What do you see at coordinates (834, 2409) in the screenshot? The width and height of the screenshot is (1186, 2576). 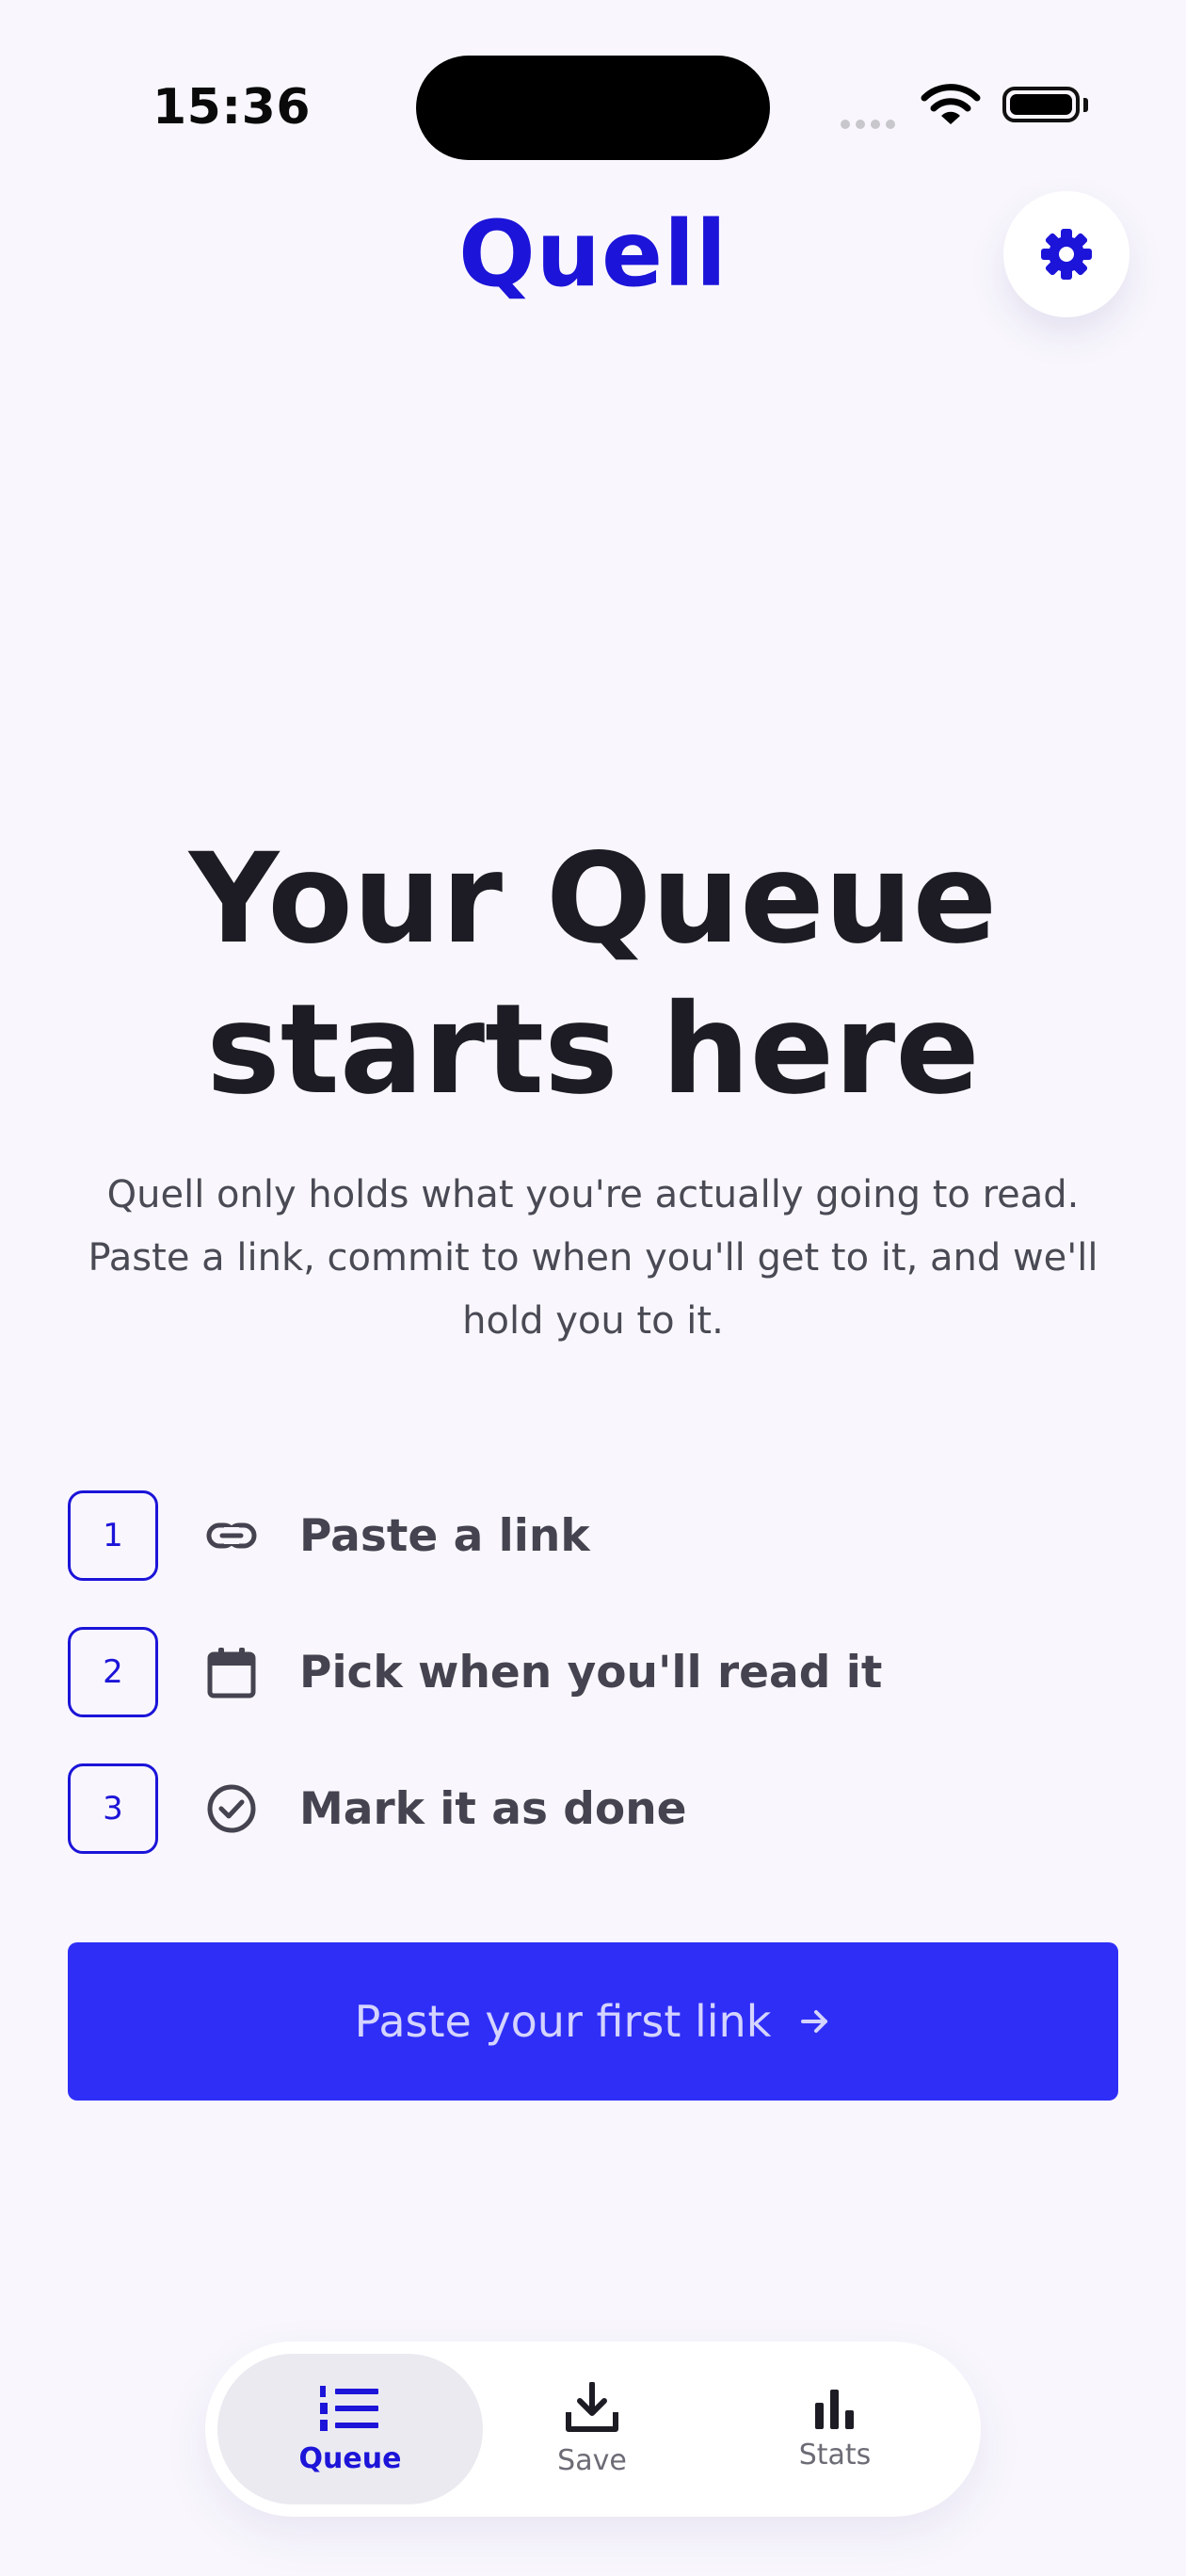 I see `bar-chart-icon` at bounding box center [834, 2409].